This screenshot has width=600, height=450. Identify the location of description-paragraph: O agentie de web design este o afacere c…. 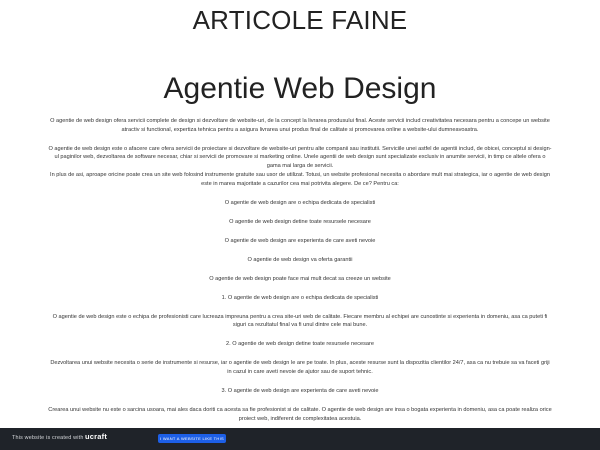
(300, 157).